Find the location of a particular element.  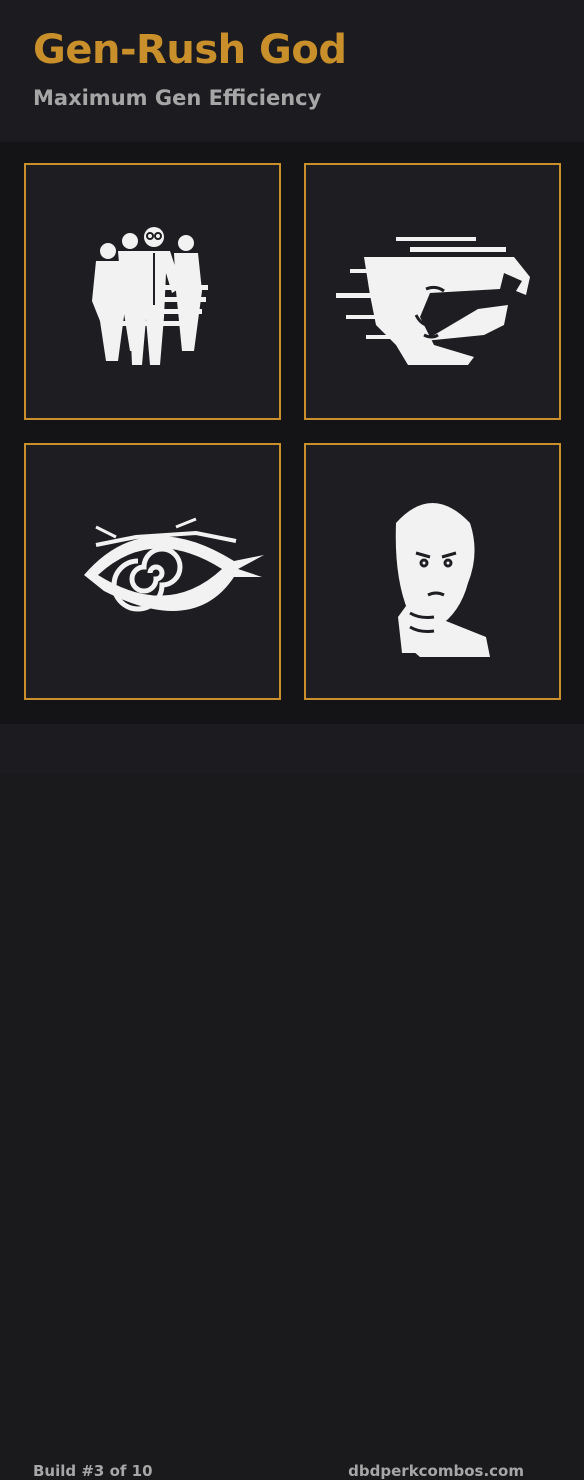

page-title: Gen-Rush God is located at coordinates (190, 50).